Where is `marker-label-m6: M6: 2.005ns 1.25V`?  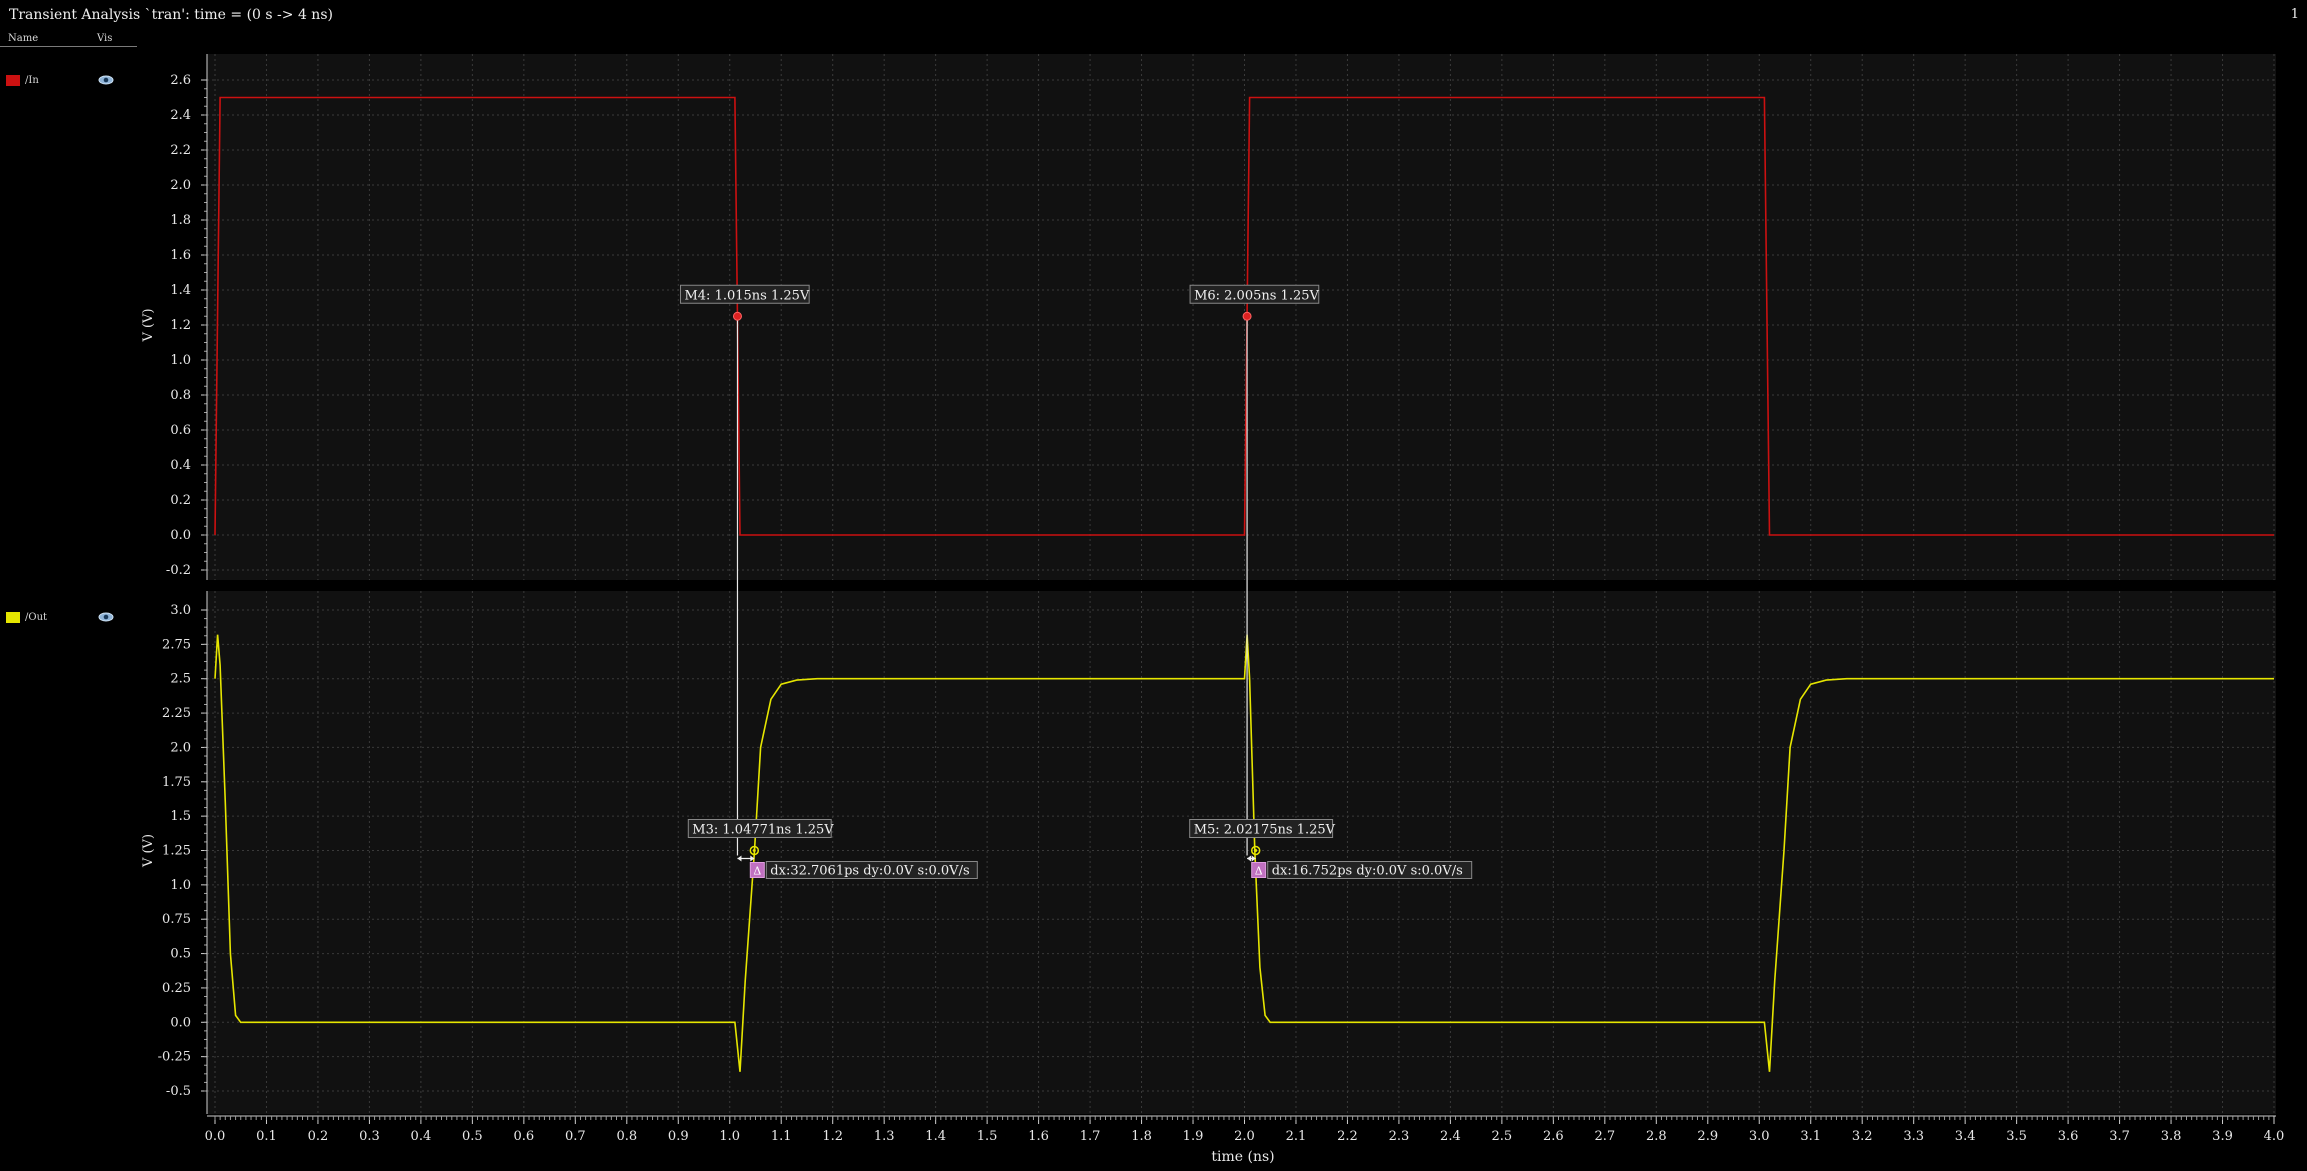 marker-label-m6: M6: 2.005ns 1.25V is located at coordinates (1254, 294).